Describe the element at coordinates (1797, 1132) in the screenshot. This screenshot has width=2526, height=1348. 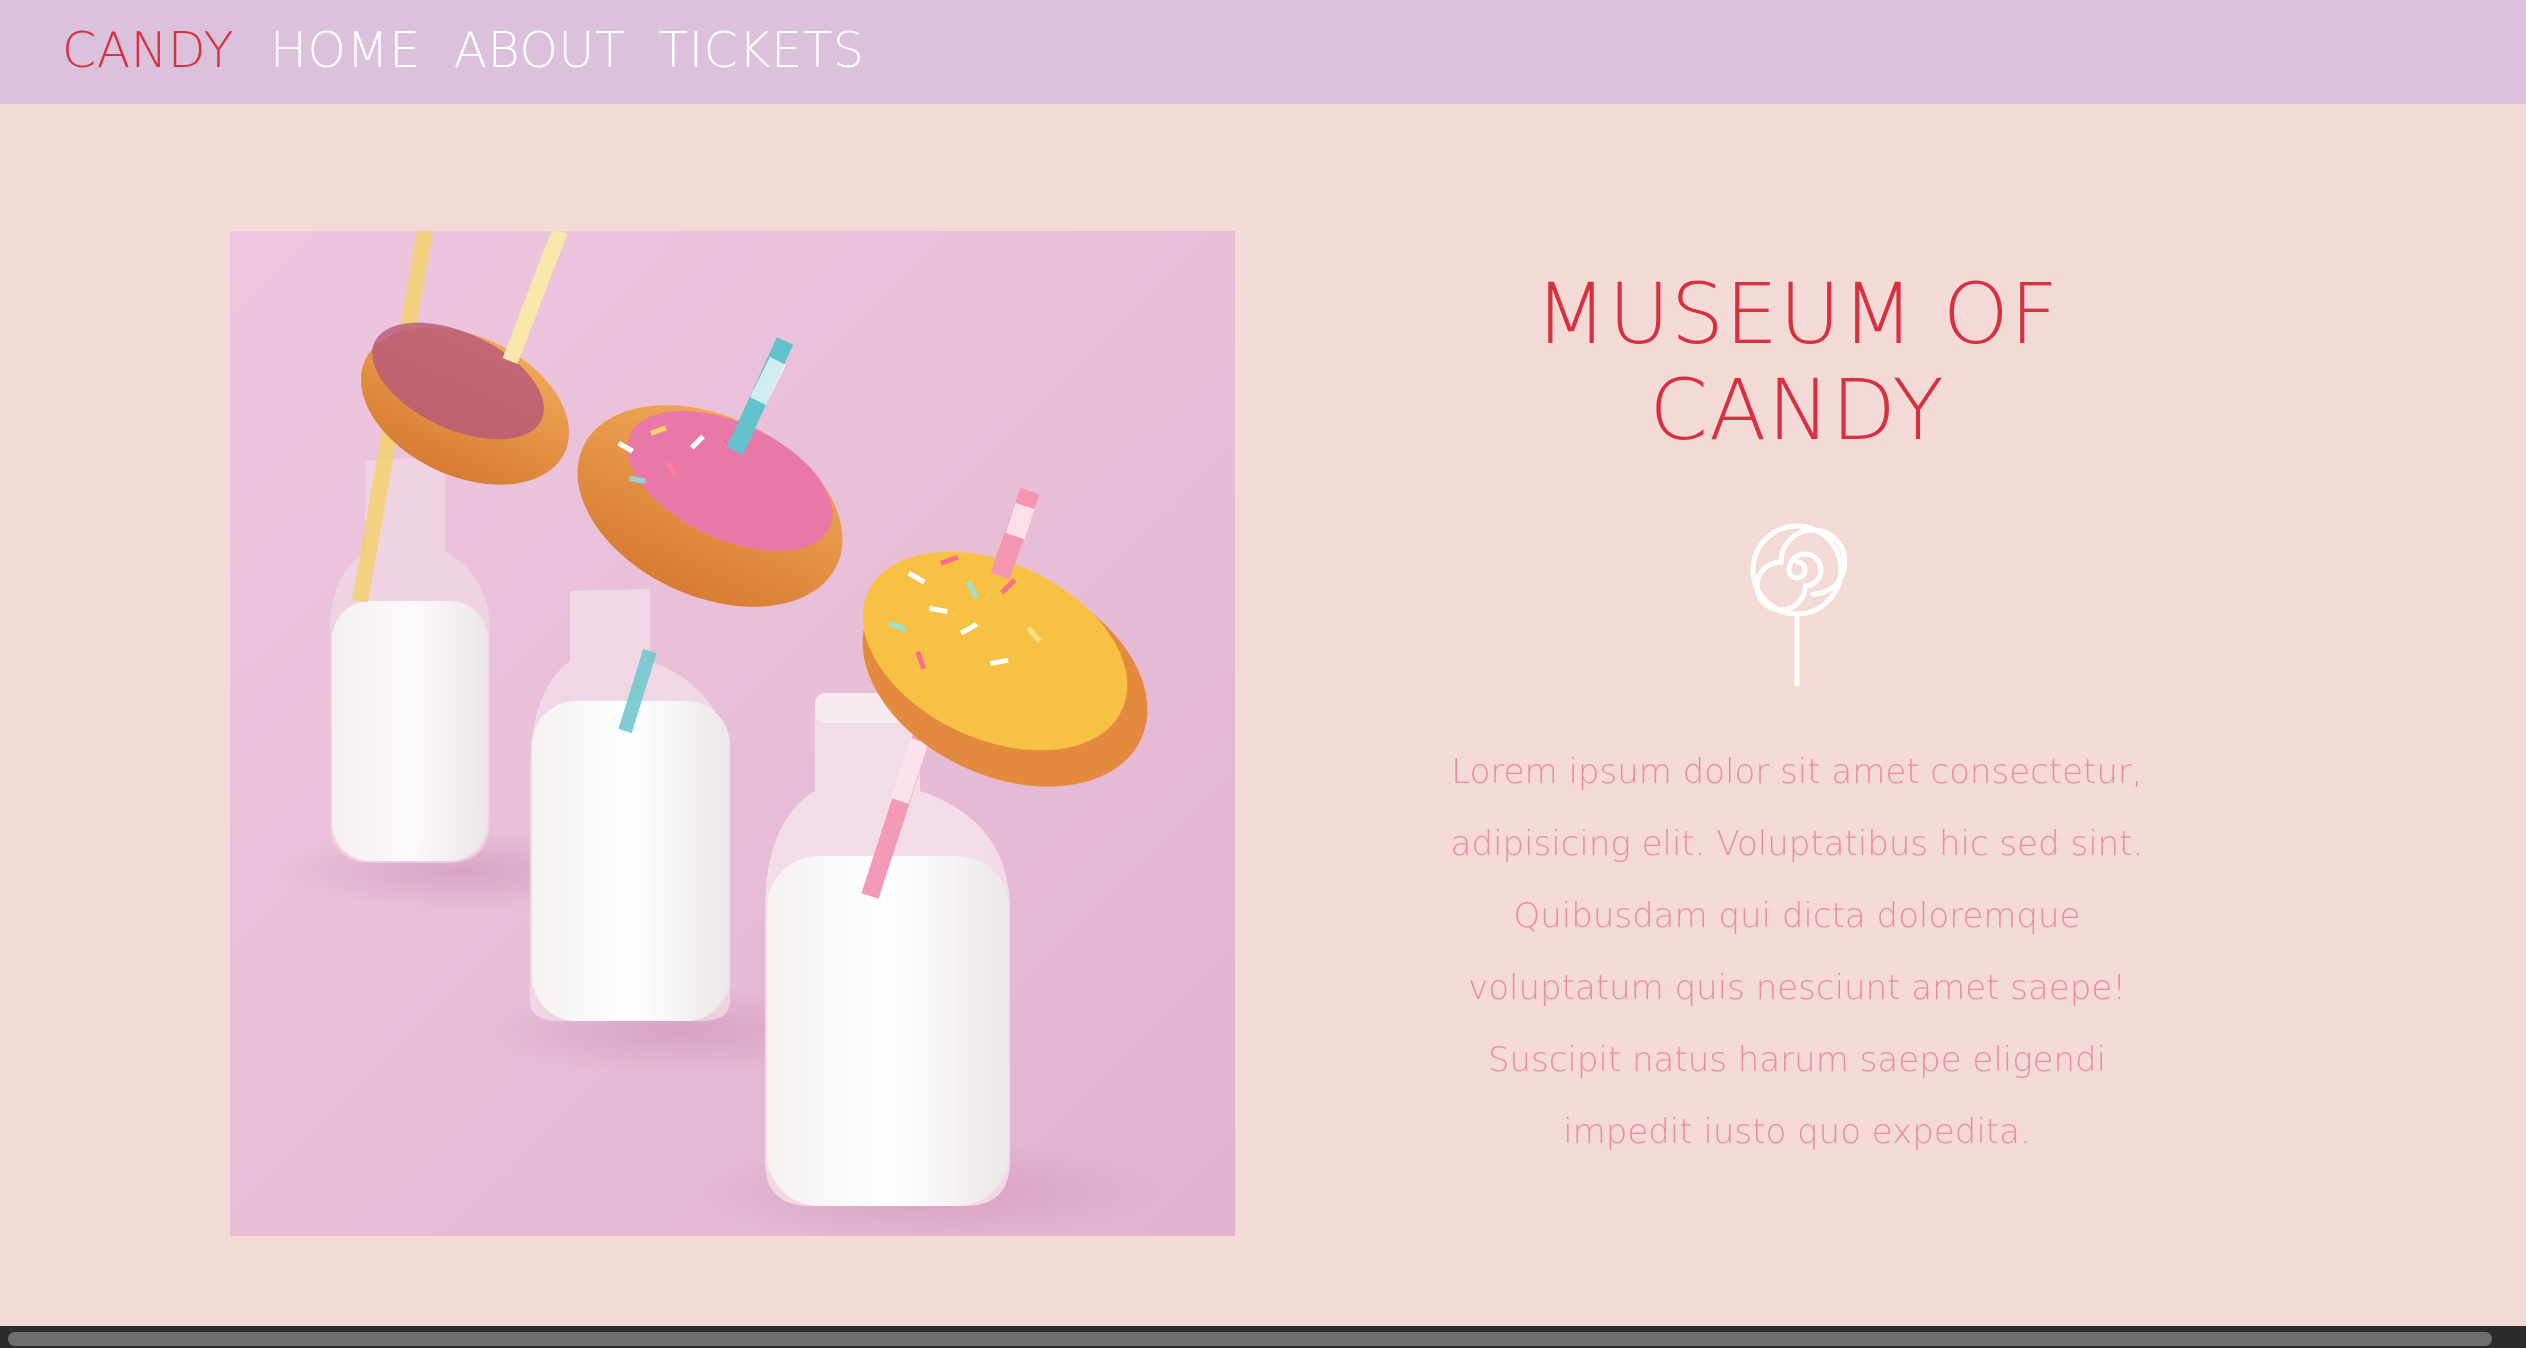
I see `description-line: impedit iusto quo expedita.` at that location.